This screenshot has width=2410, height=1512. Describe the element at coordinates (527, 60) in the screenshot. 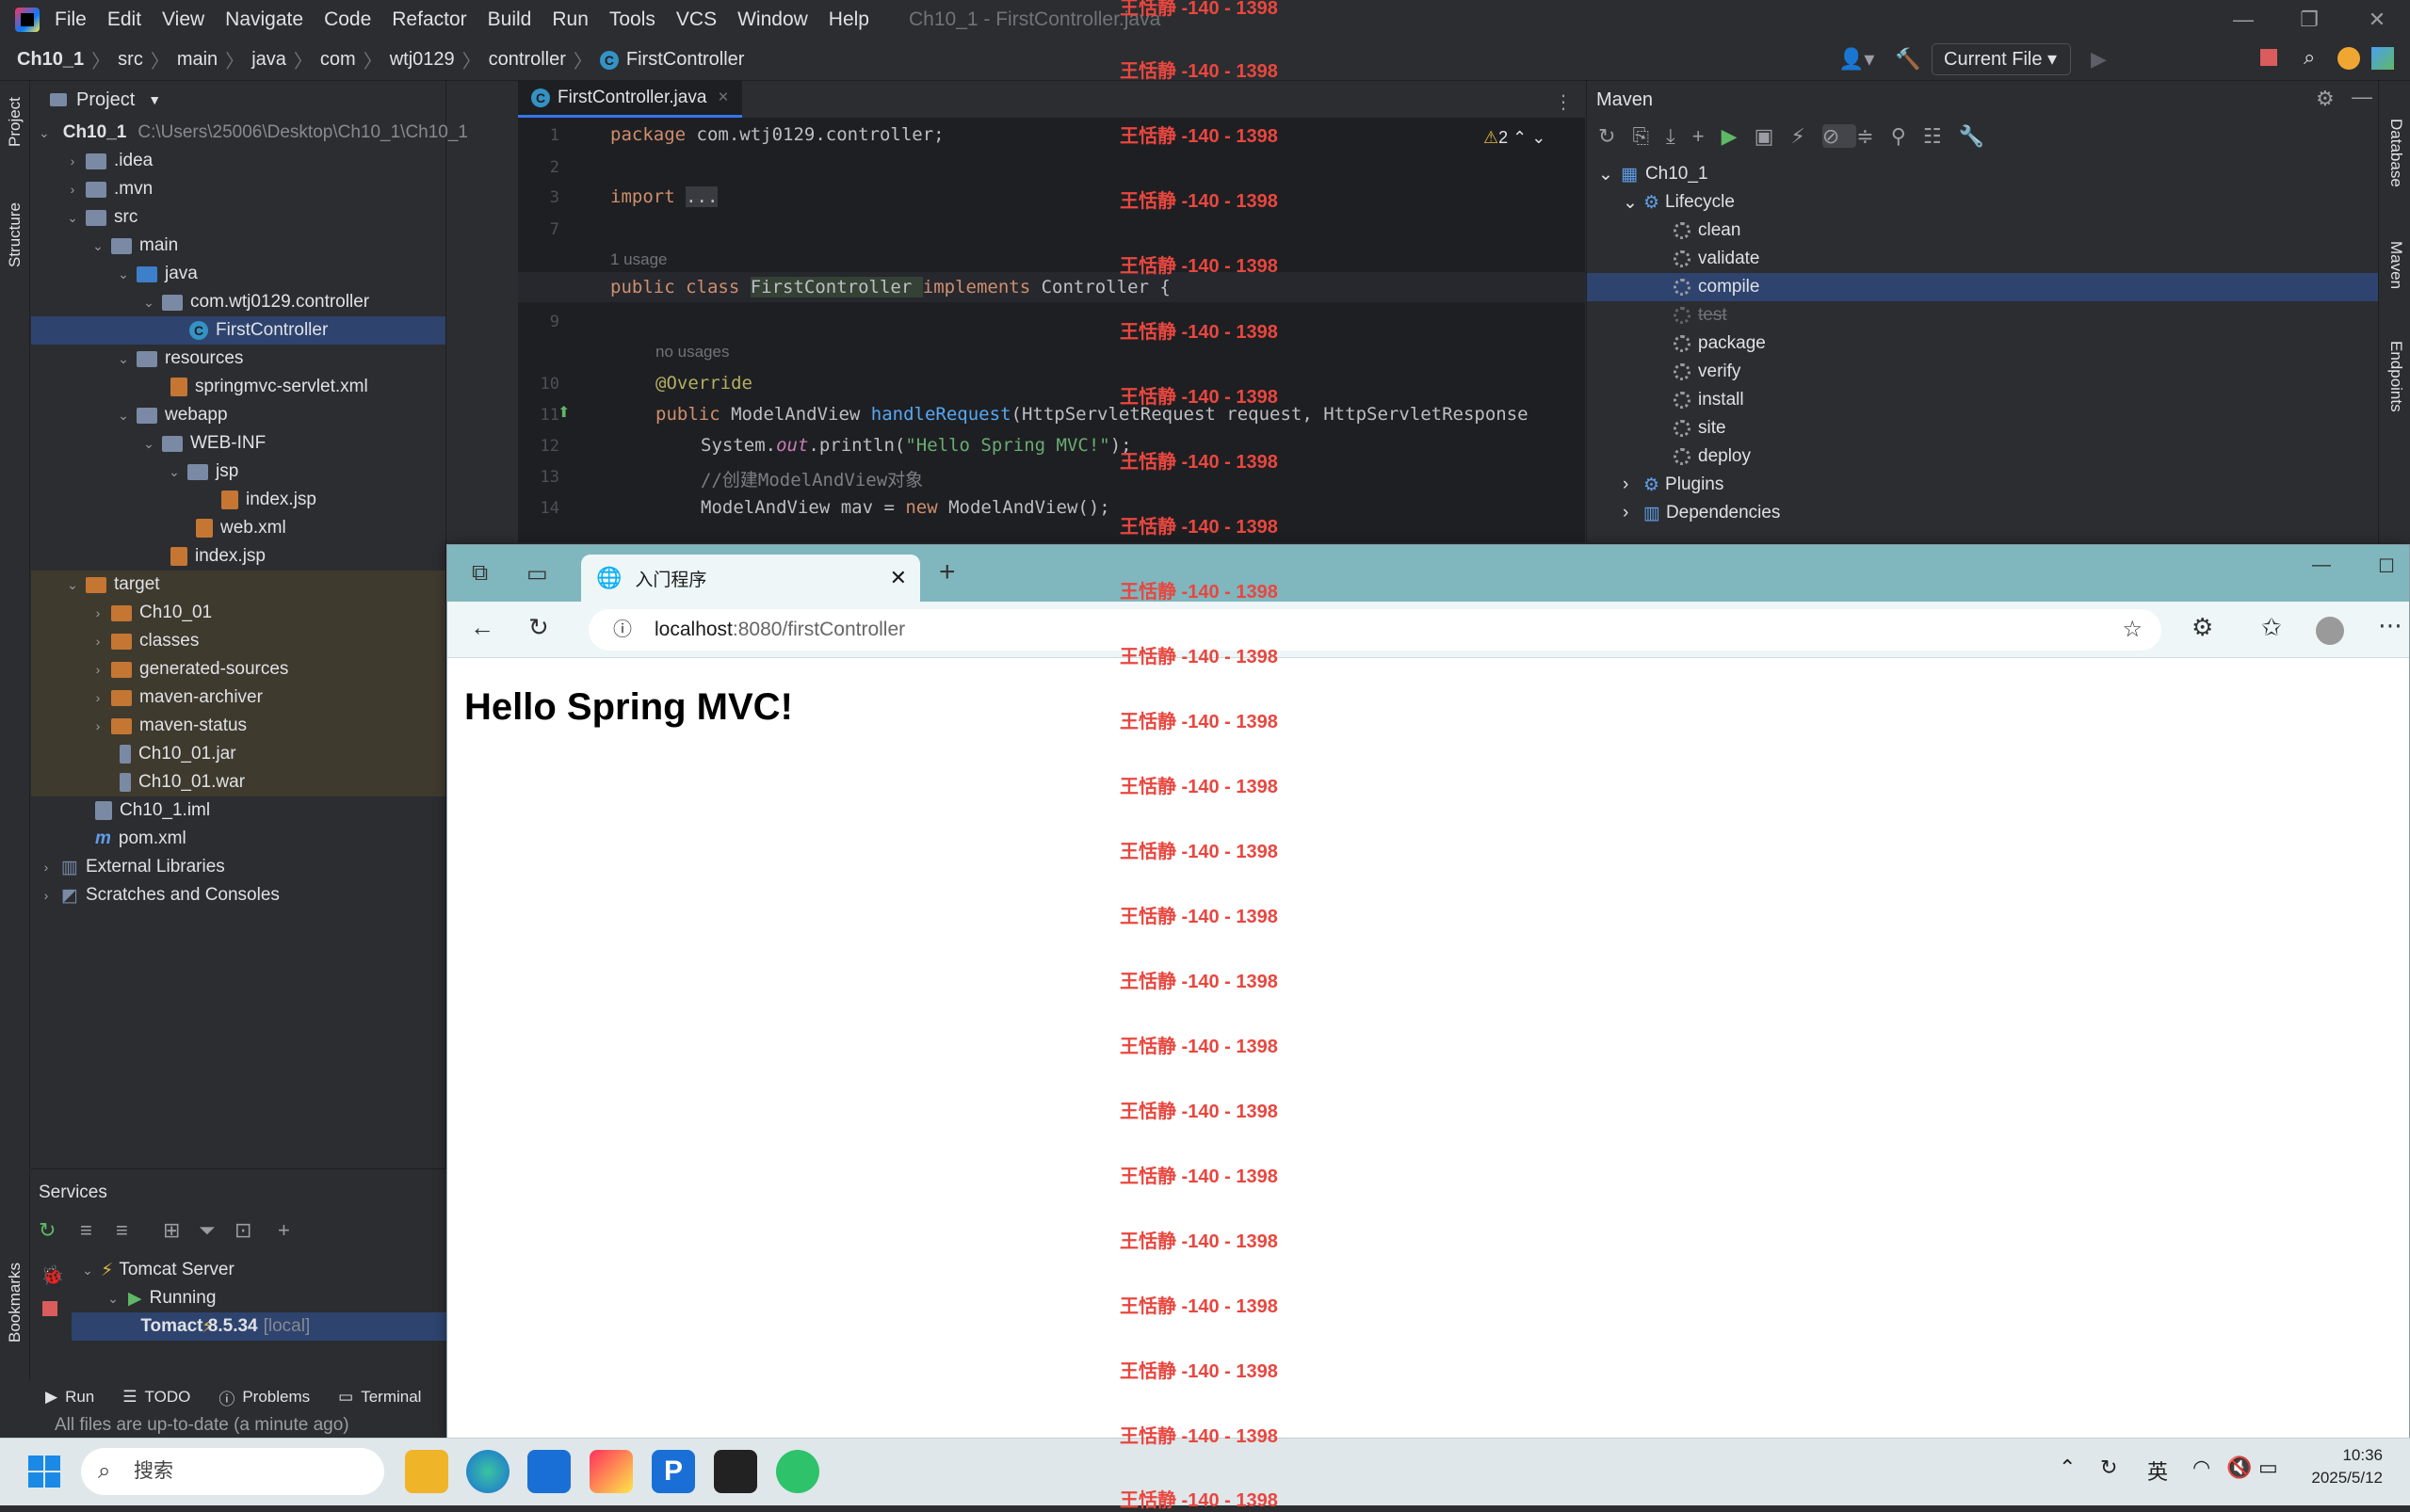

I see `breadcrumb-controller: controller` at that location.